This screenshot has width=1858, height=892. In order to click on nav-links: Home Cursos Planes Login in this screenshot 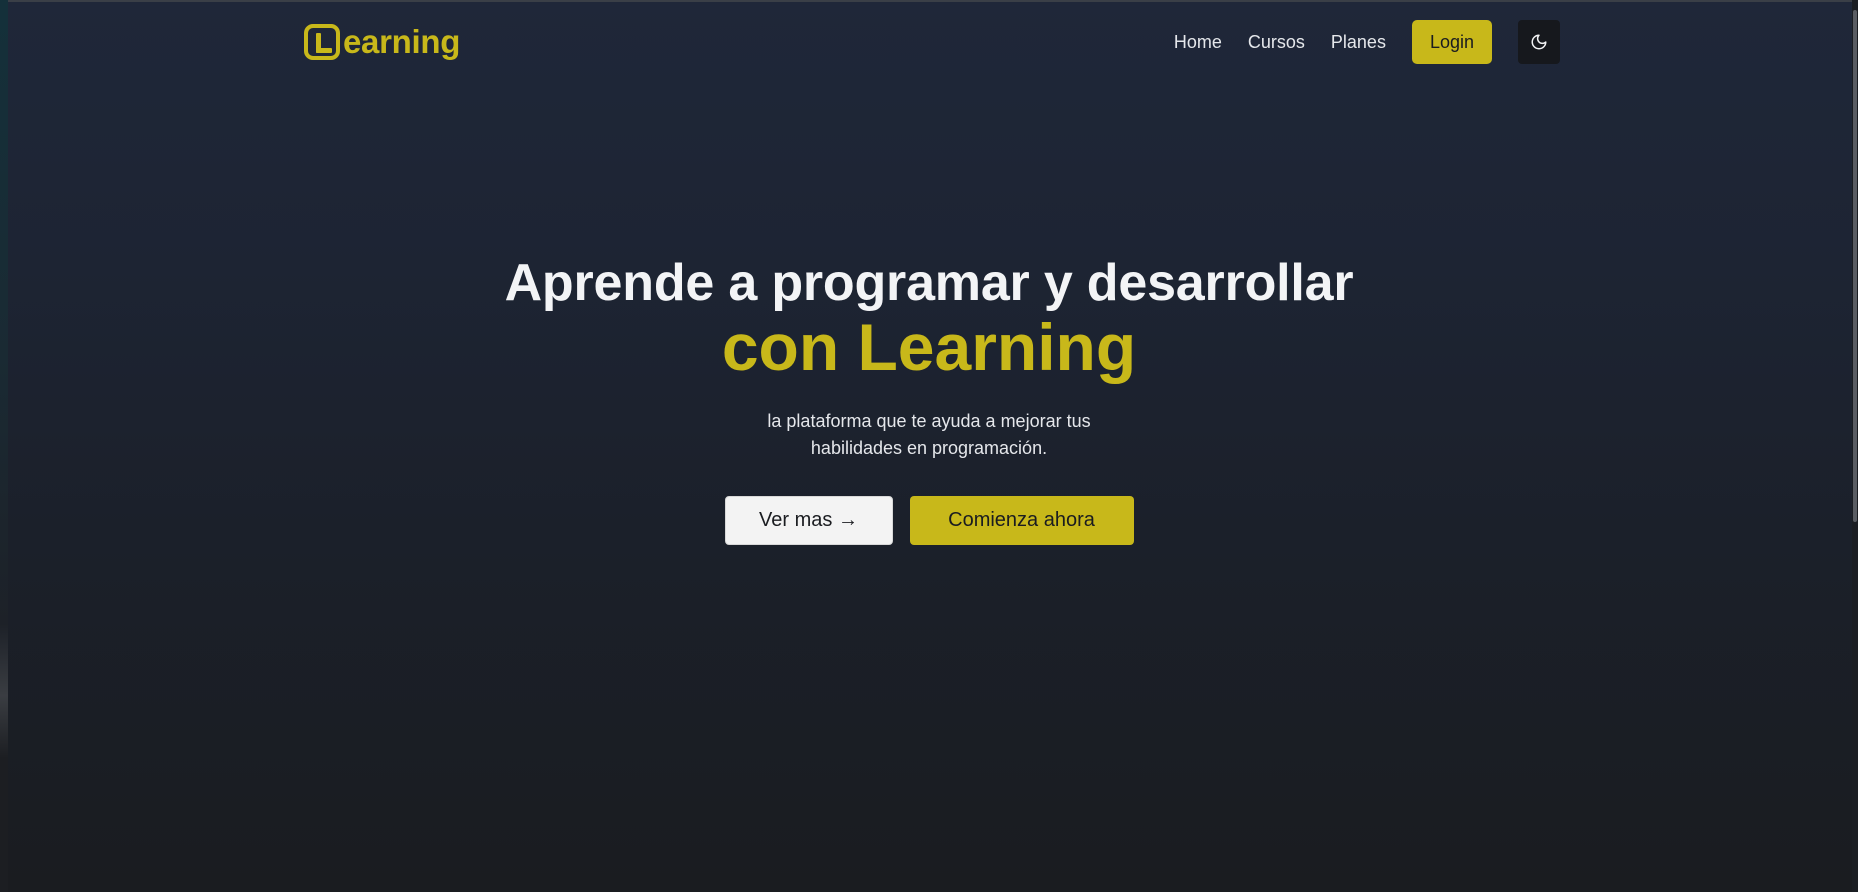, I will do `click(1367, 42)`.